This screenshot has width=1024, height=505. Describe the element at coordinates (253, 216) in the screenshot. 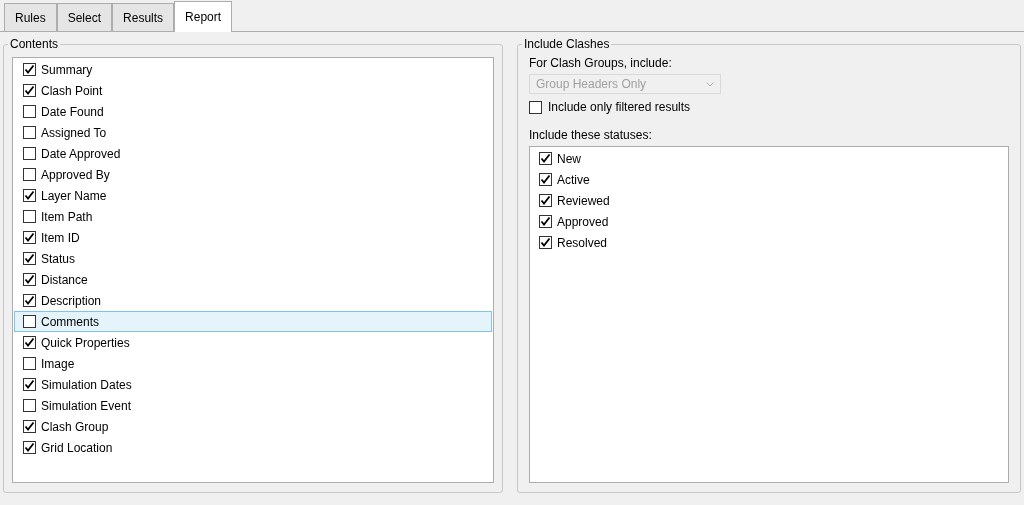

I see `list-item: Item Path` at that location.